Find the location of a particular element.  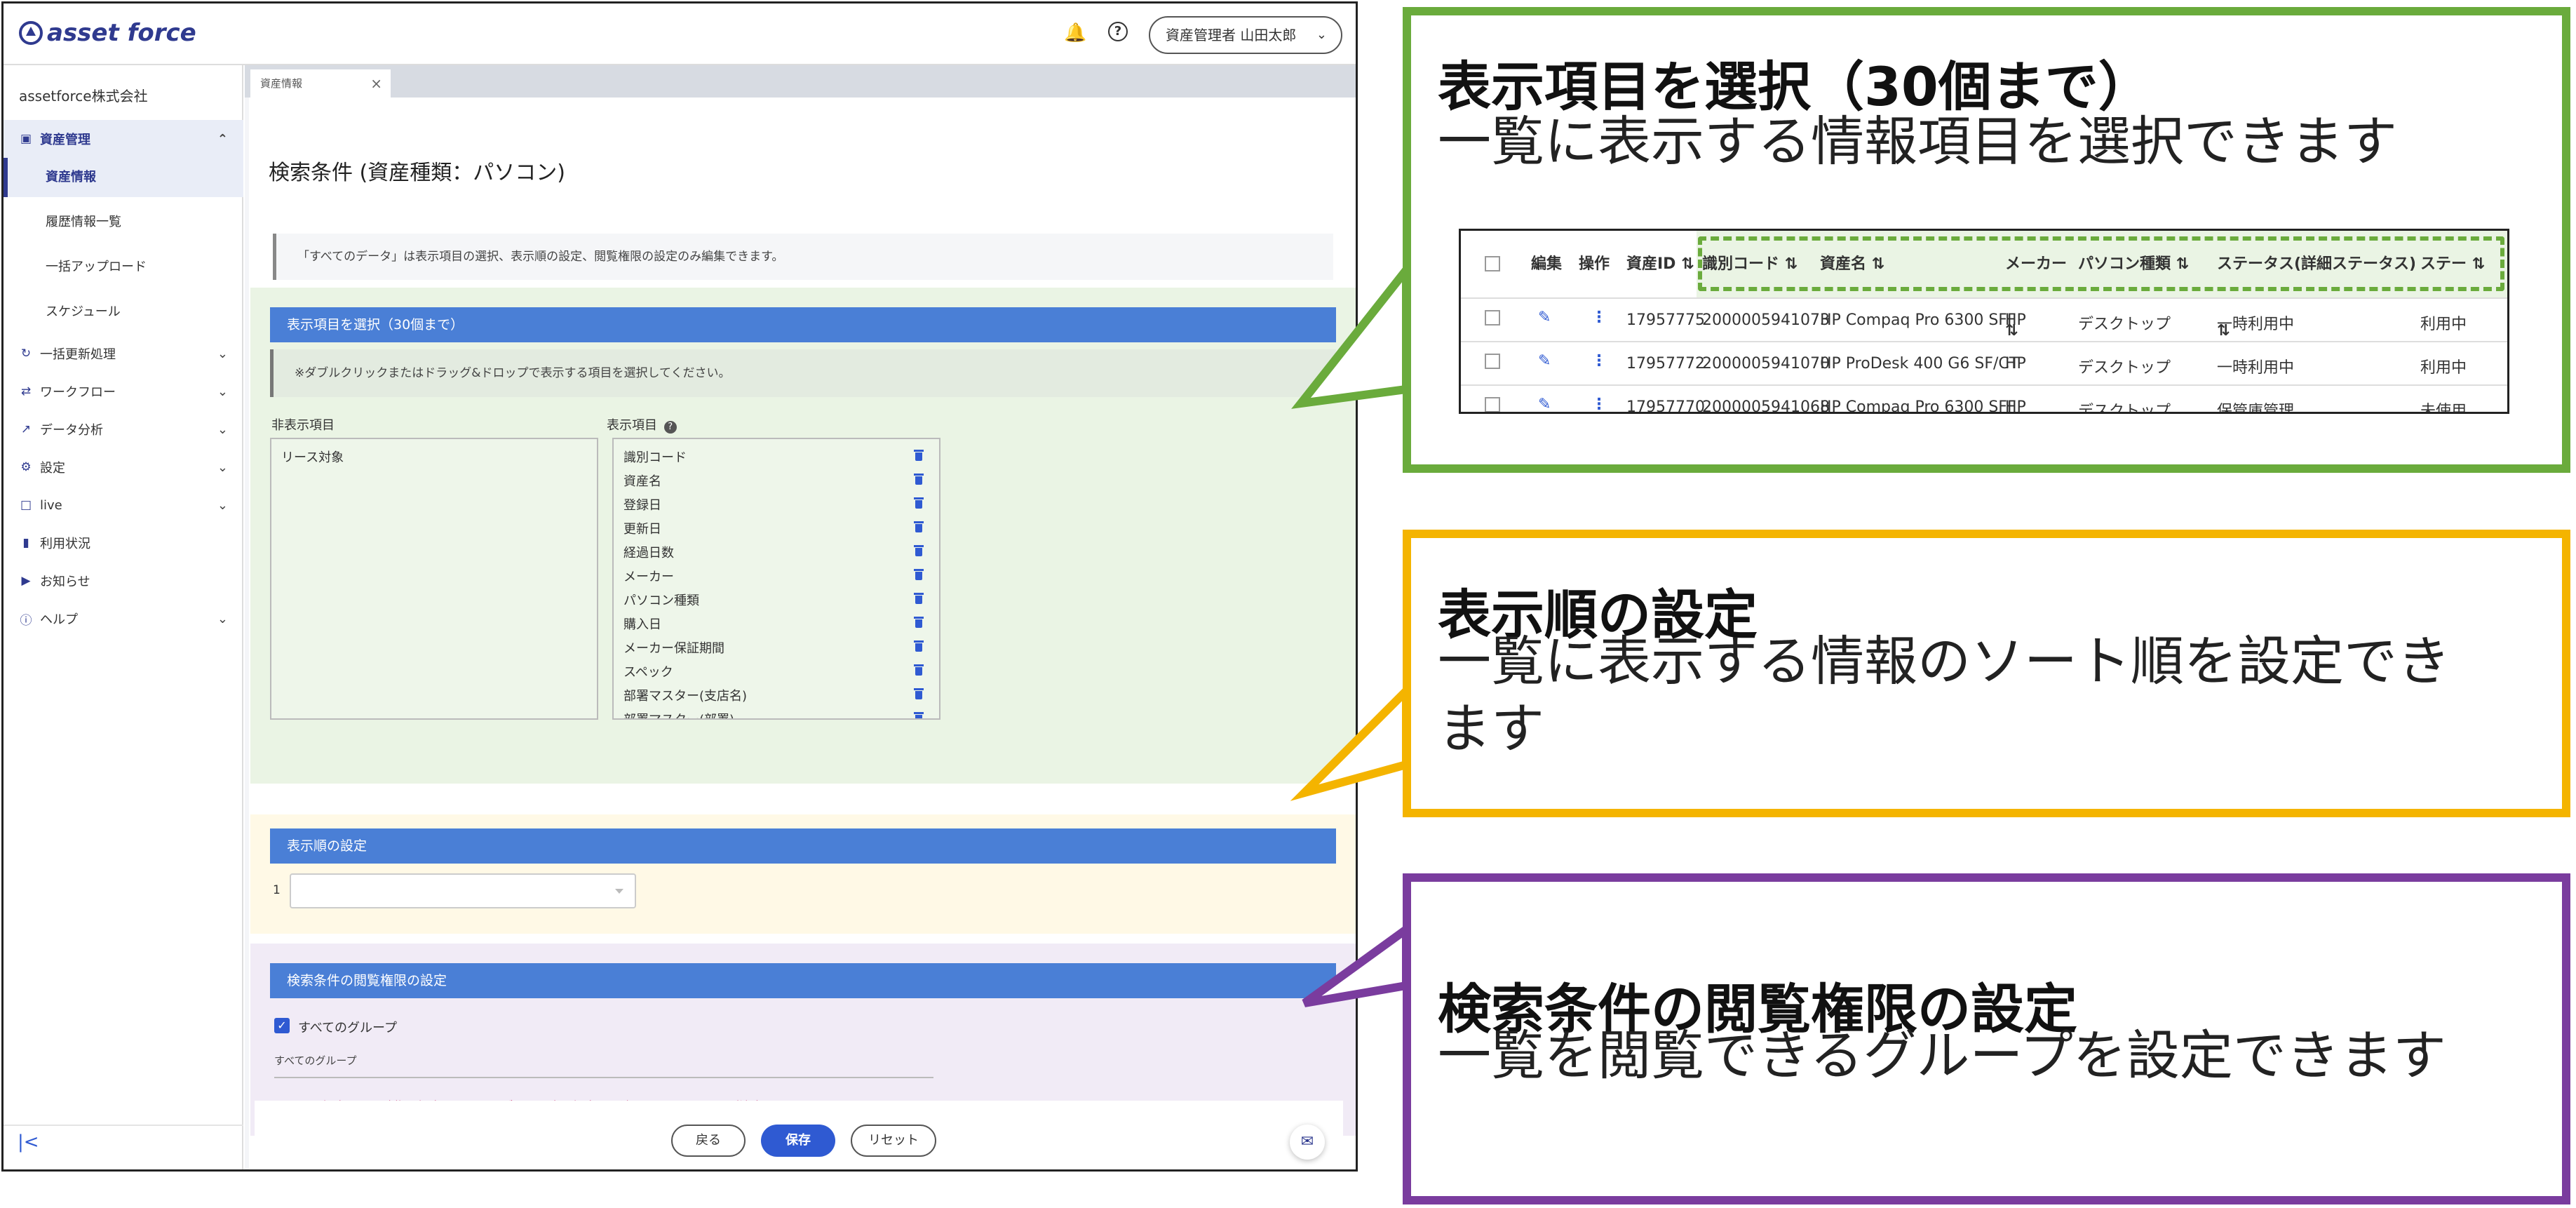

callout-desc: 一覧を閲覧できるグループを設定できます is located at coordinates (1942, 1055).